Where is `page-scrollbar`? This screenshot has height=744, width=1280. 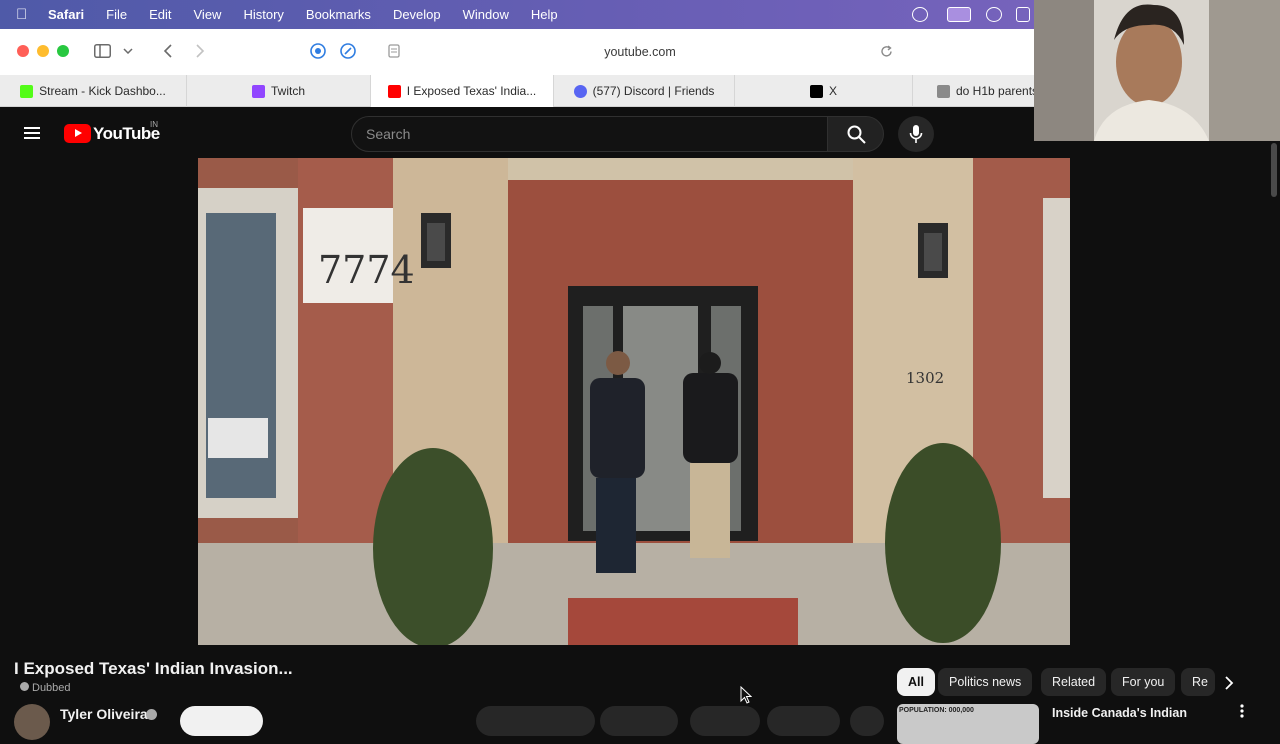
page-scrollbar is located at coordinates (1274, 430).